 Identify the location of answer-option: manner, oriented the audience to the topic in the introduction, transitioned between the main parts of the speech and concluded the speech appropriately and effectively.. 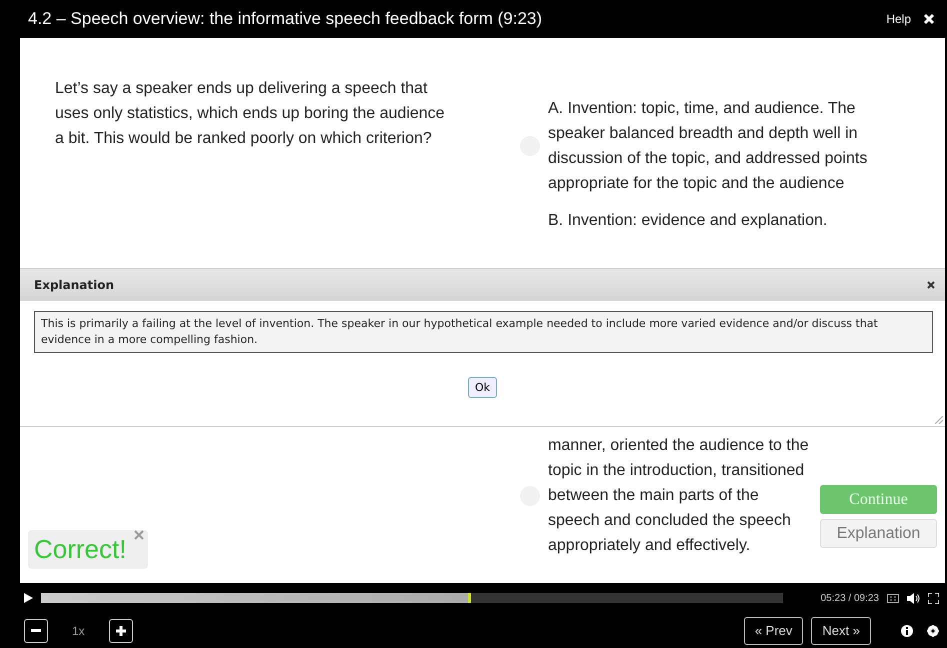
(679, 495).